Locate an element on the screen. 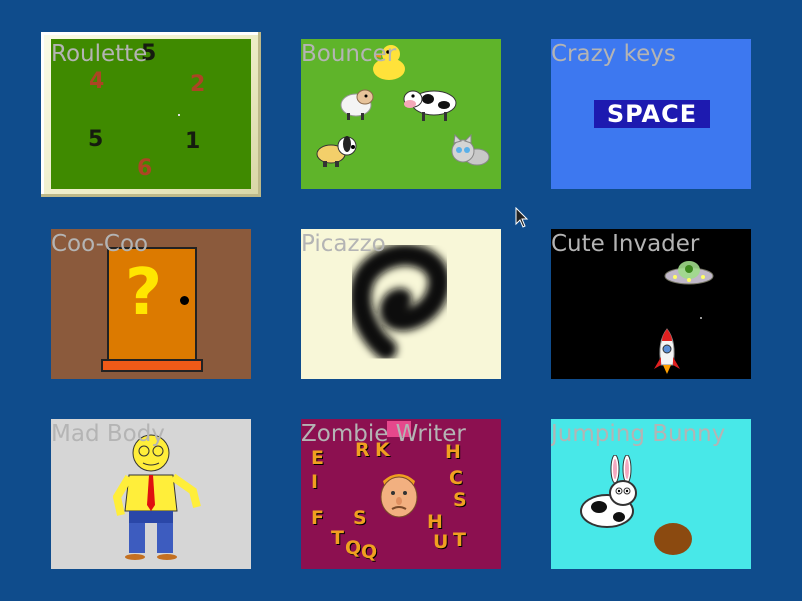 The width and height of the screenshot is (802, 601). zombie-letter: H is located at coordinates (435, 522).